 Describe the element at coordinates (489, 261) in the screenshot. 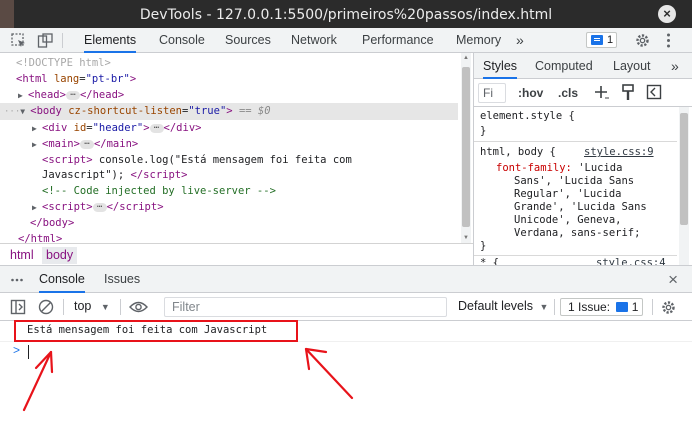

I see `next-rule-selector: * {` at that location.